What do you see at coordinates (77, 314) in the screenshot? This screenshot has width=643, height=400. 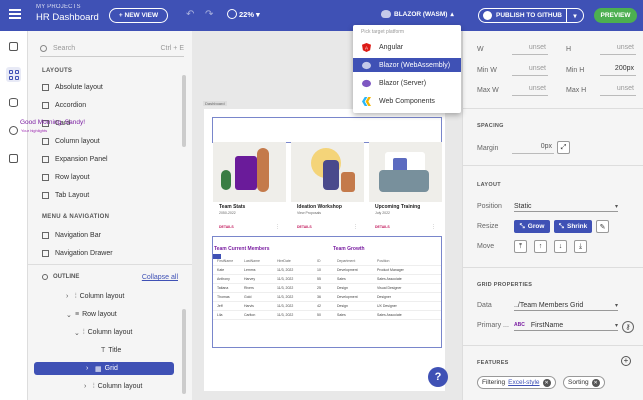 I see `row-layout-icon: ≡` at bounding box center [77, 314].